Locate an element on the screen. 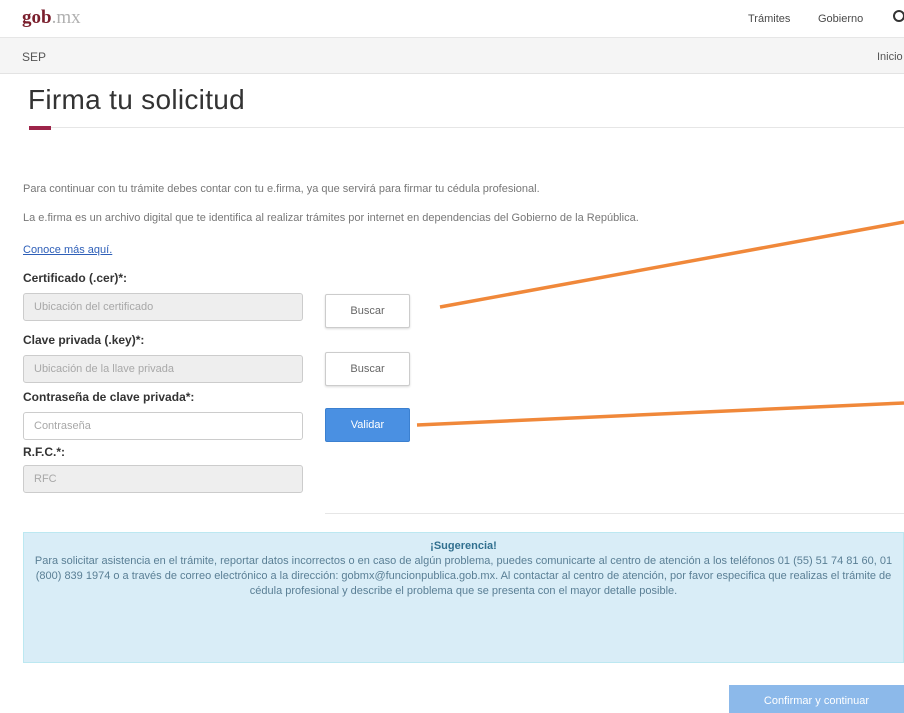 The width and height of the screenshot is (904, 713). confirm-continue-button: Confirmar y continuar is located at coordinates (816, 699).